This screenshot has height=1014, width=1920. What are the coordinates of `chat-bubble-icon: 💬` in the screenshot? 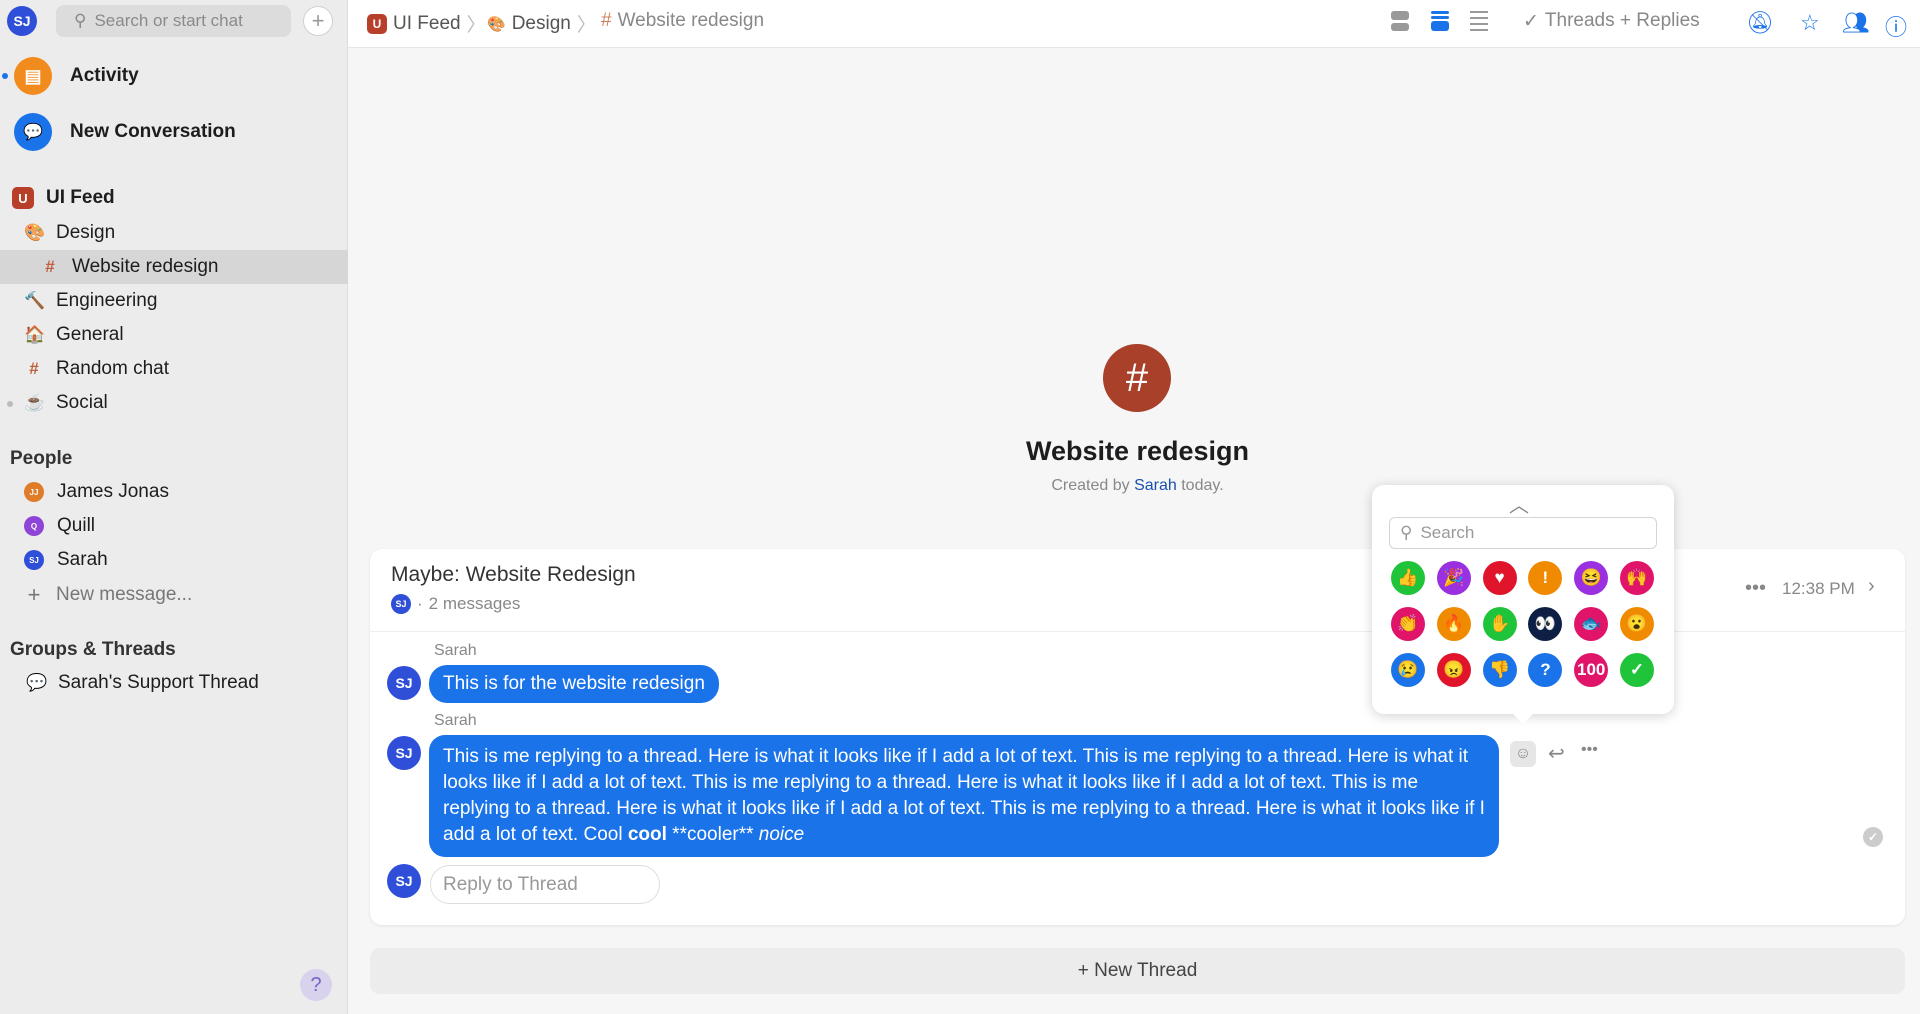 It's located at (33, 132).